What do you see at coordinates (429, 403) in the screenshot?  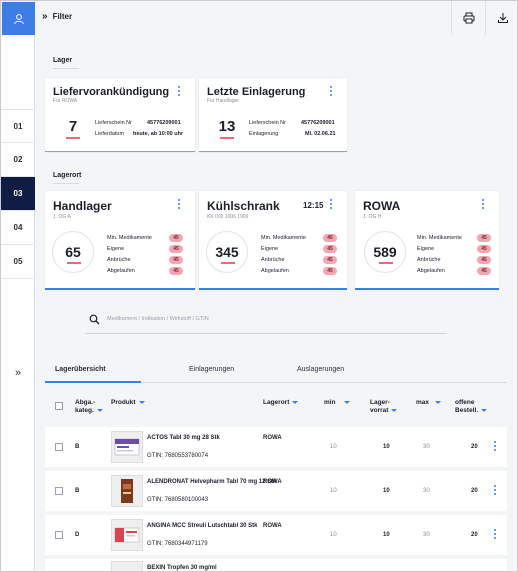 I see `column-header-max: max` at bounding box center [429, 403].